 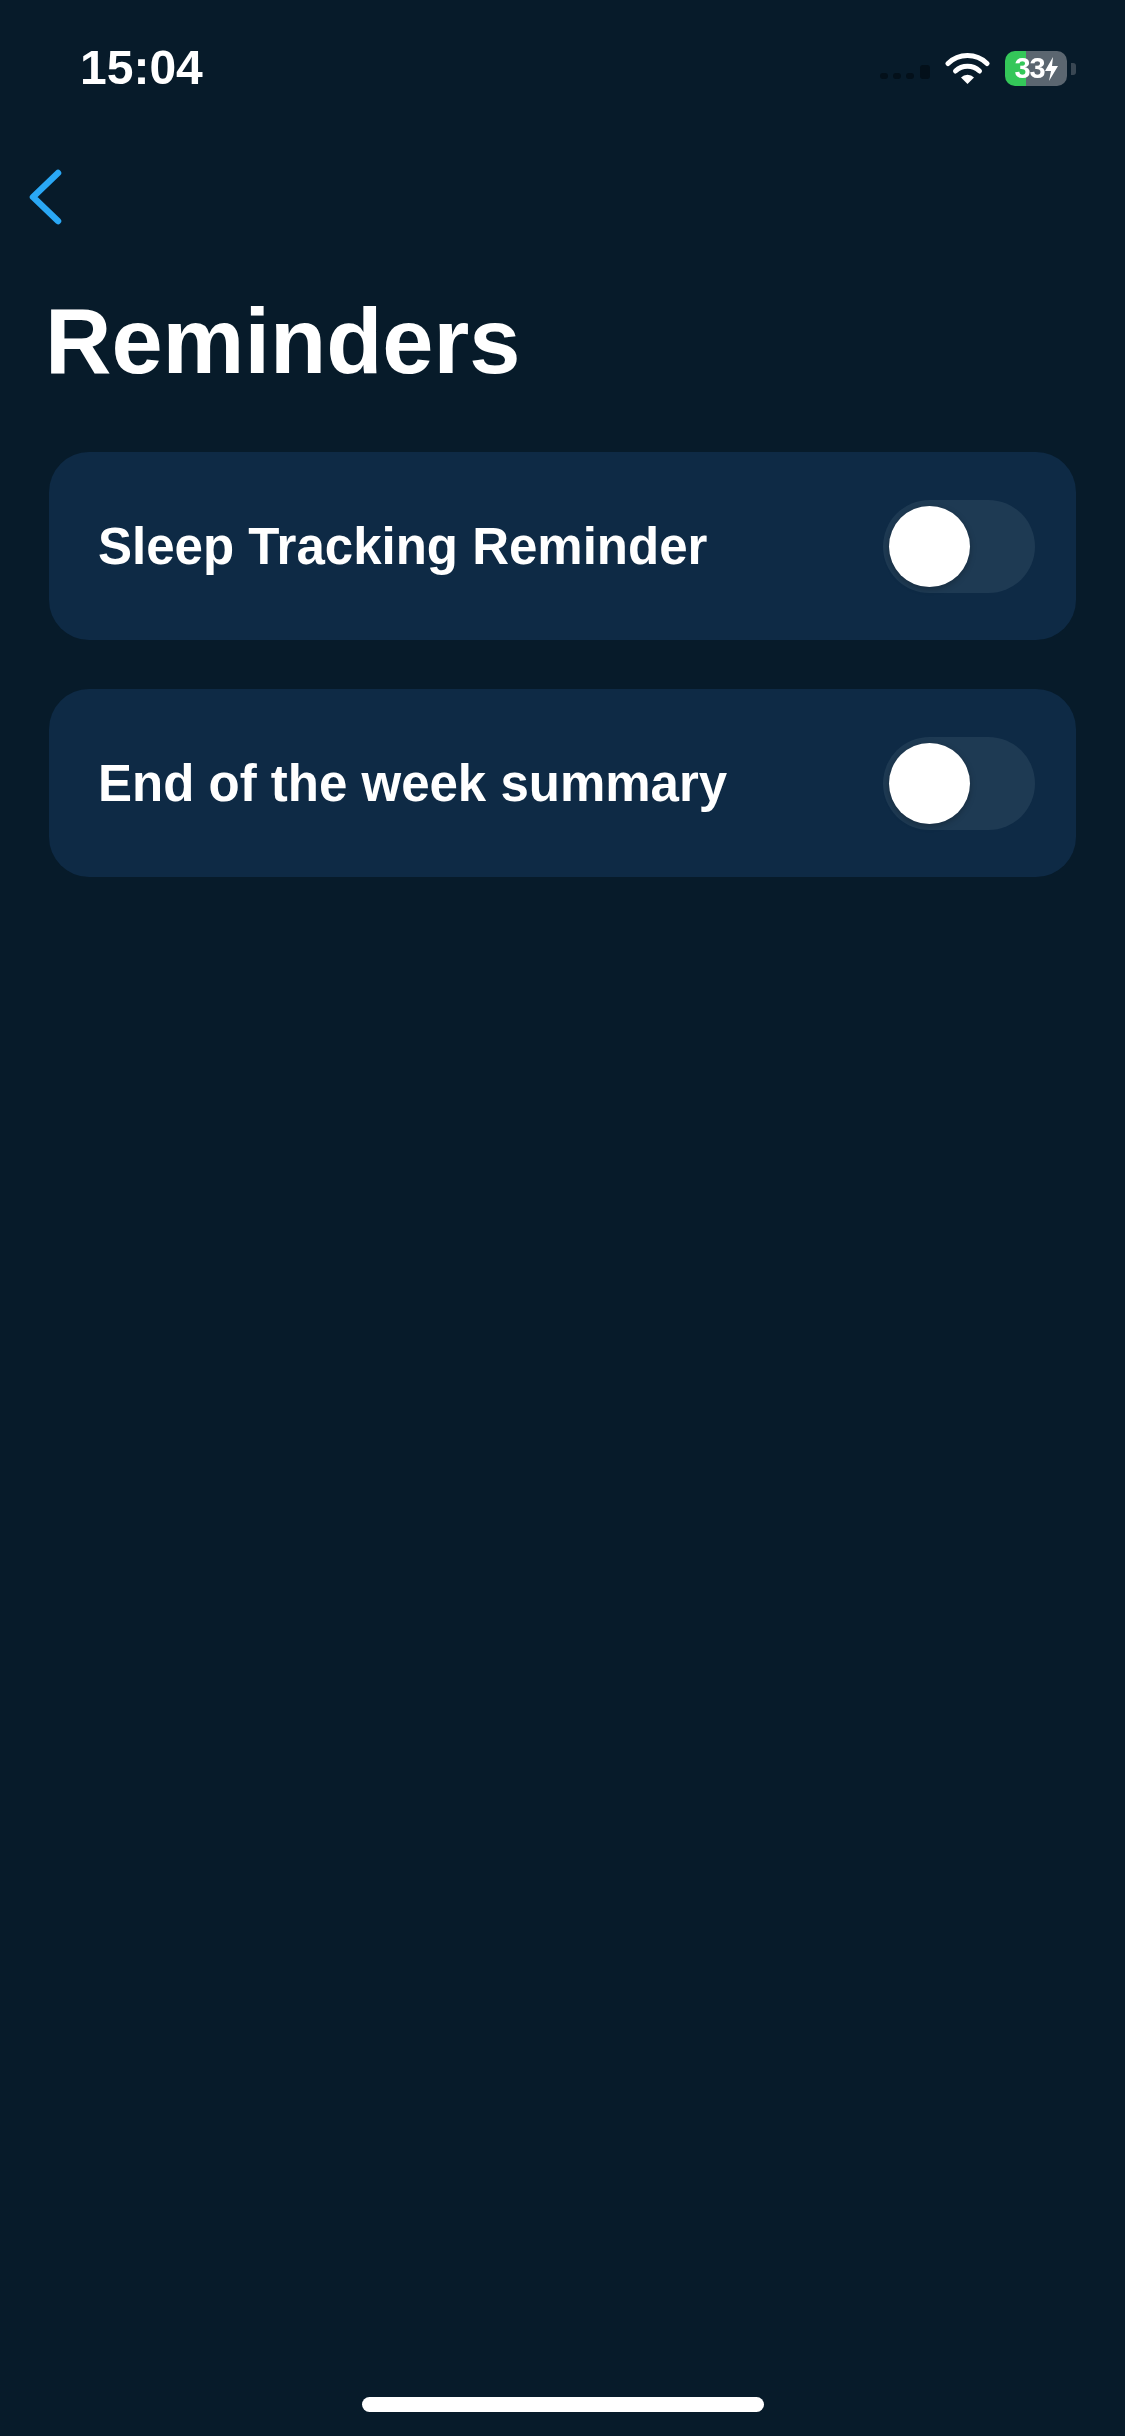 What do you see at coordinates (283, 342) in the screenshot?
I see `page-title: Reminders` at bounding box center [283, 342].